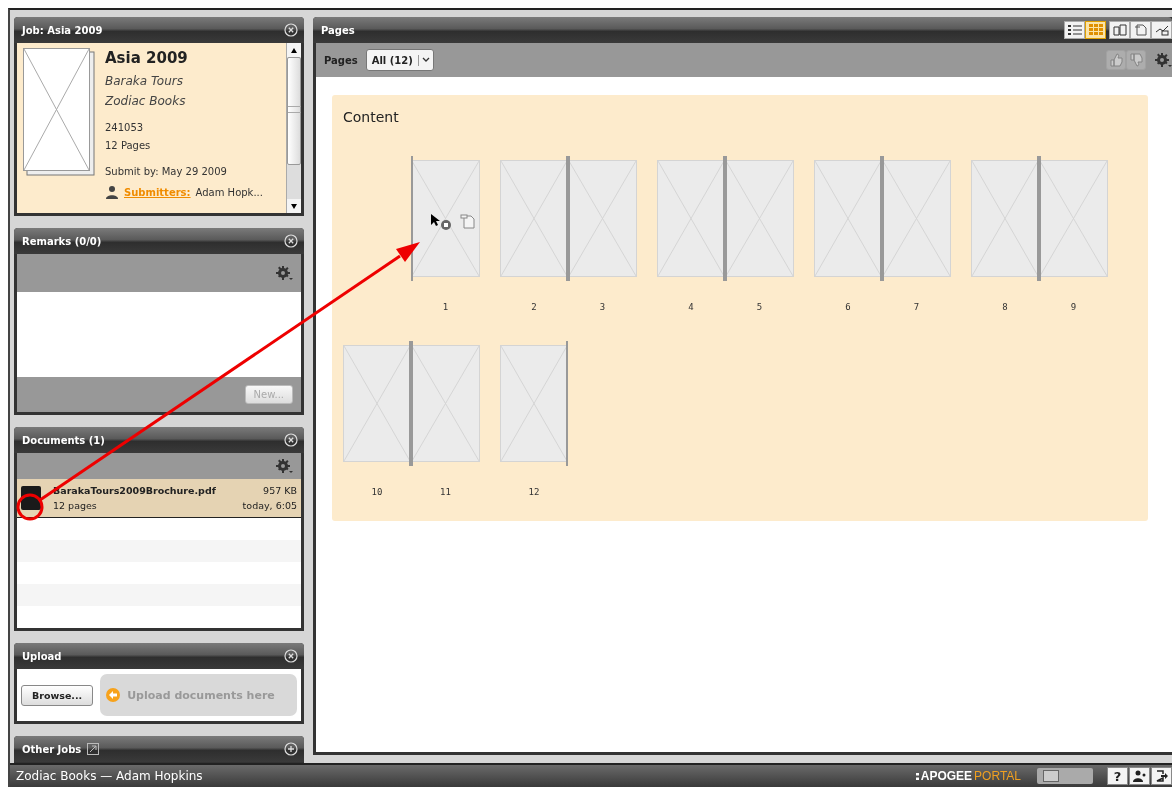  I want to click on users-button, so click(1139, 776).